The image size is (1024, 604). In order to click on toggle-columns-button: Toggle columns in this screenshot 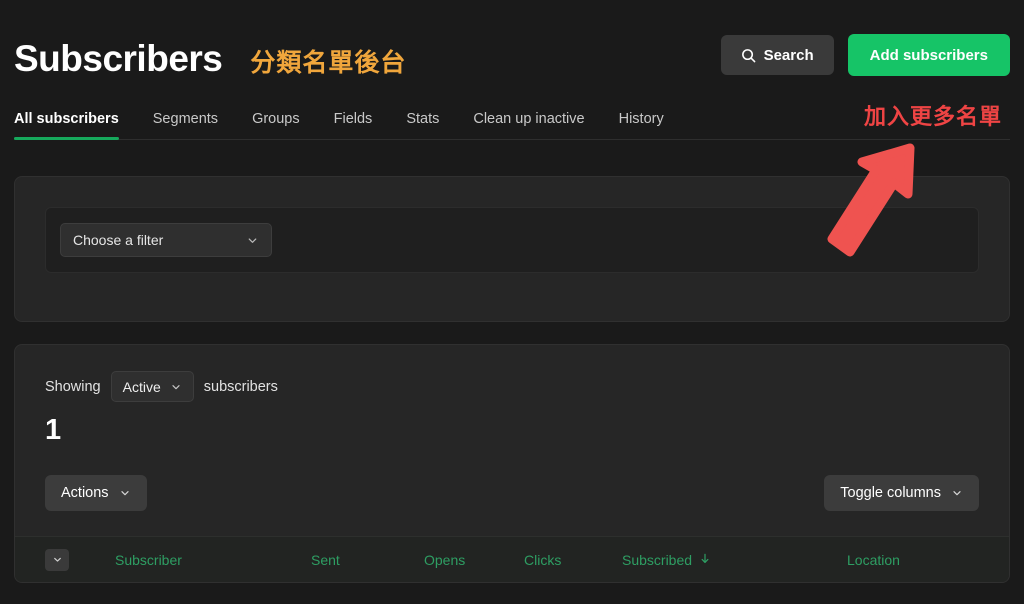, I will do `click(901, 493)`.